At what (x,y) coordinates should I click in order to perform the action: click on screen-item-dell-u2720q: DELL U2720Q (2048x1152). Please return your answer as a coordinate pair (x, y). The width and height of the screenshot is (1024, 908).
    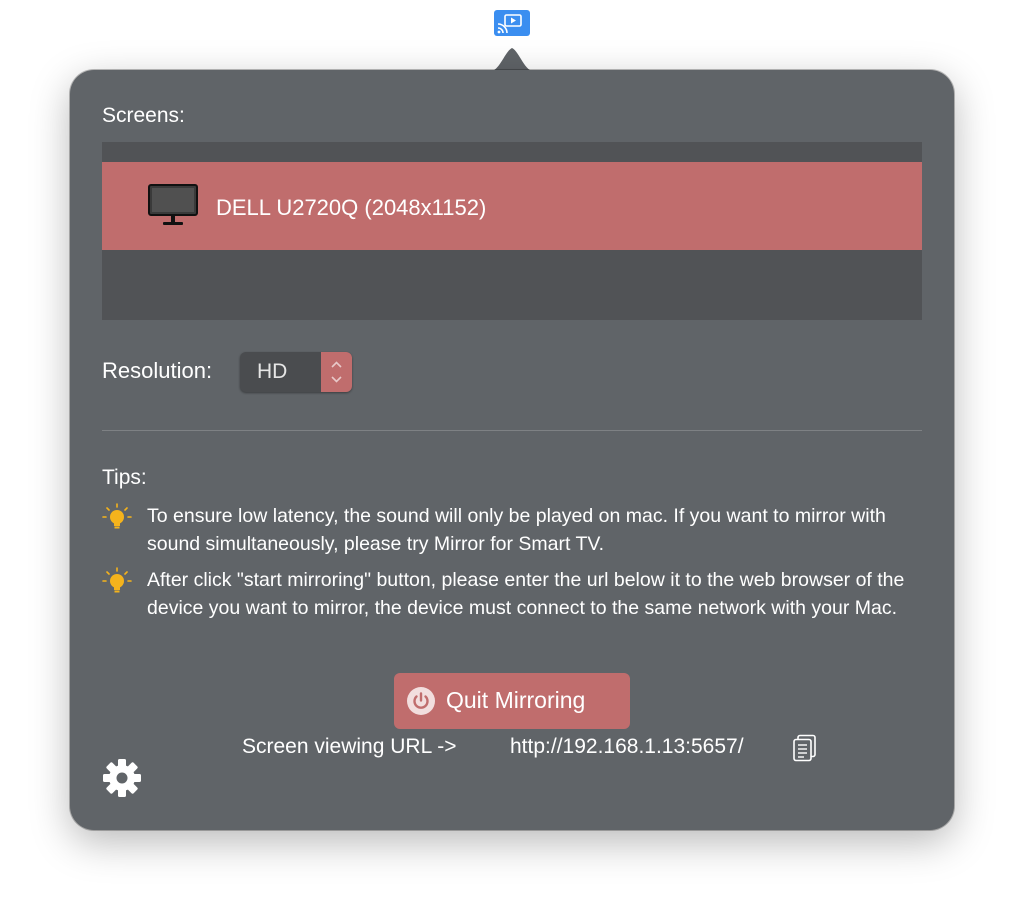
    Looking at the image, I should click on (512, 206).